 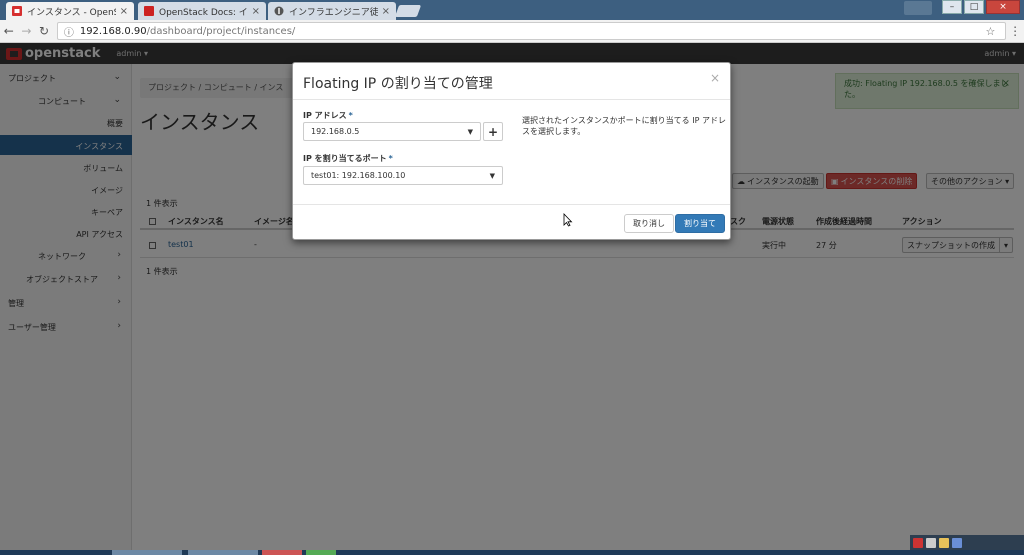 What do you see at coordinates (398, 84) in the screenshot?
I see `modal-title: Floating IP の割り当ての管理` at bounding box center [398, 84].